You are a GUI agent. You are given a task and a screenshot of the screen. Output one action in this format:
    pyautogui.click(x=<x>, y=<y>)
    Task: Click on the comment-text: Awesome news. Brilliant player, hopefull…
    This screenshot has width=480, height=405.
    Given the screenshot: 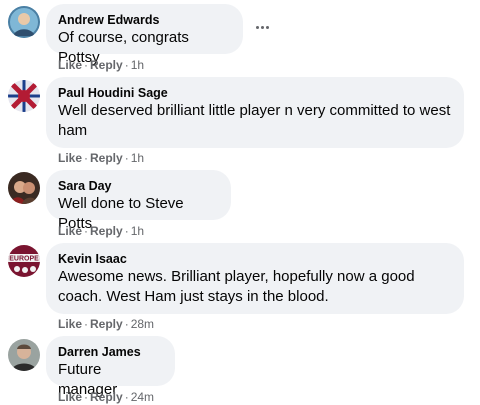 What is the action you would take?
    pyautogui.click(x=236, y=286)
    